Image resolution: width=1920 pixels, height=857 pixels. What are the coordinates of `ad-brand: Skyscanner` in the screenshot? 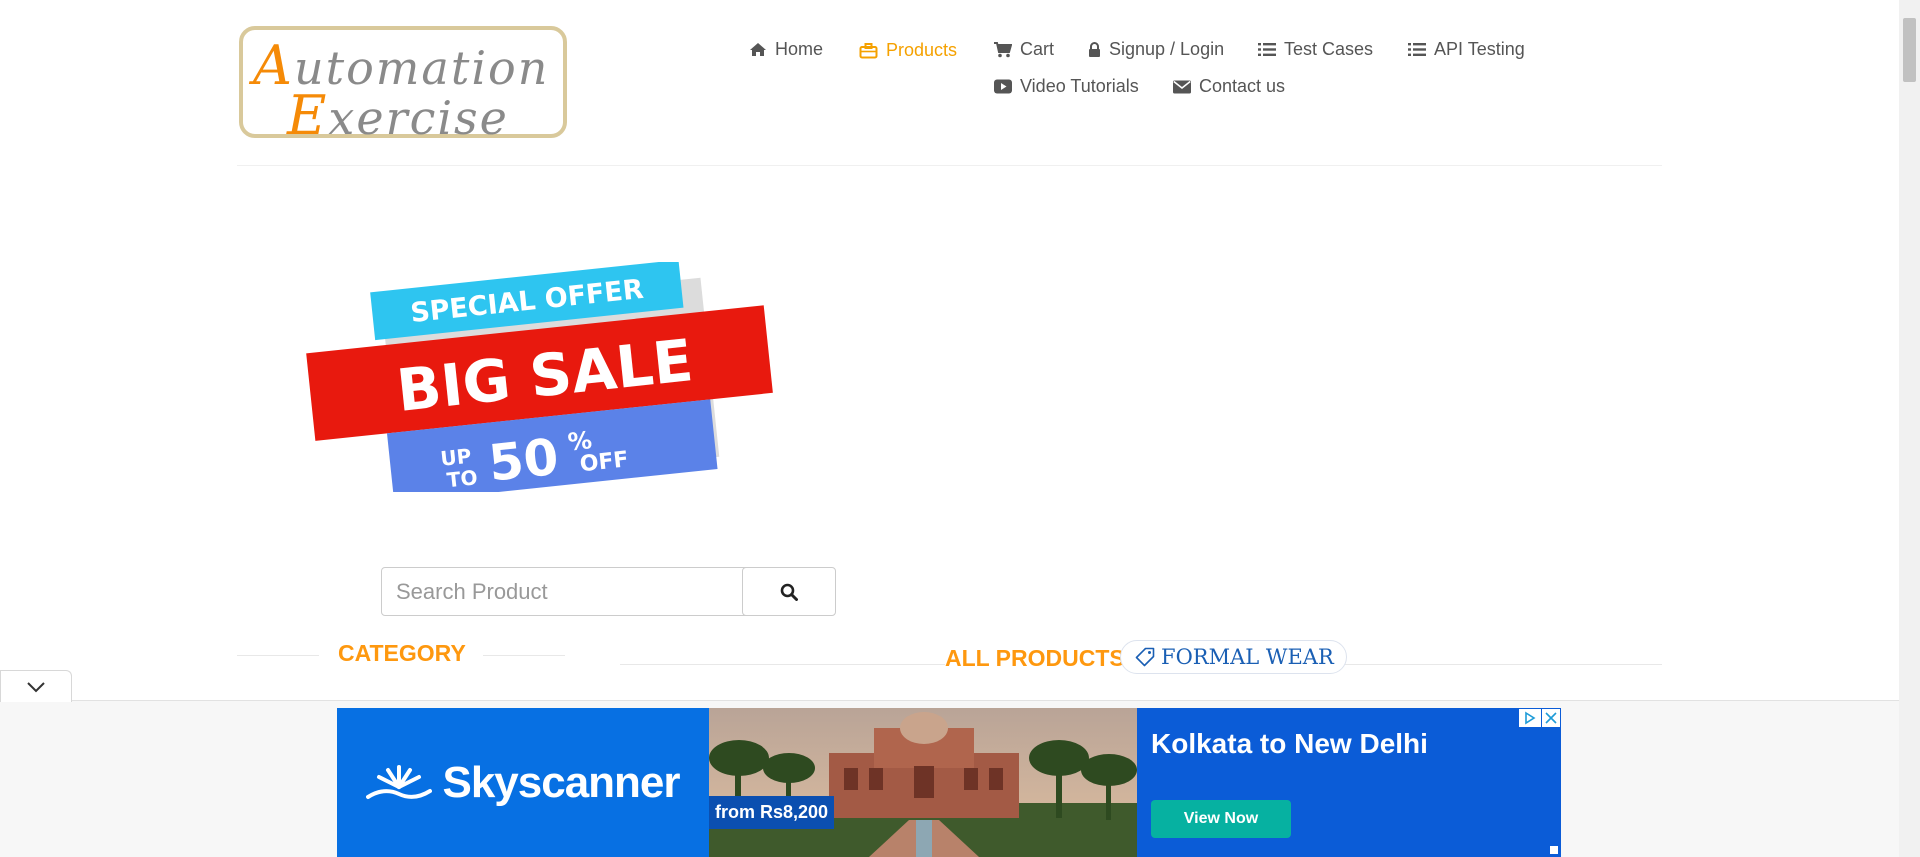 It's located at (523, 782).